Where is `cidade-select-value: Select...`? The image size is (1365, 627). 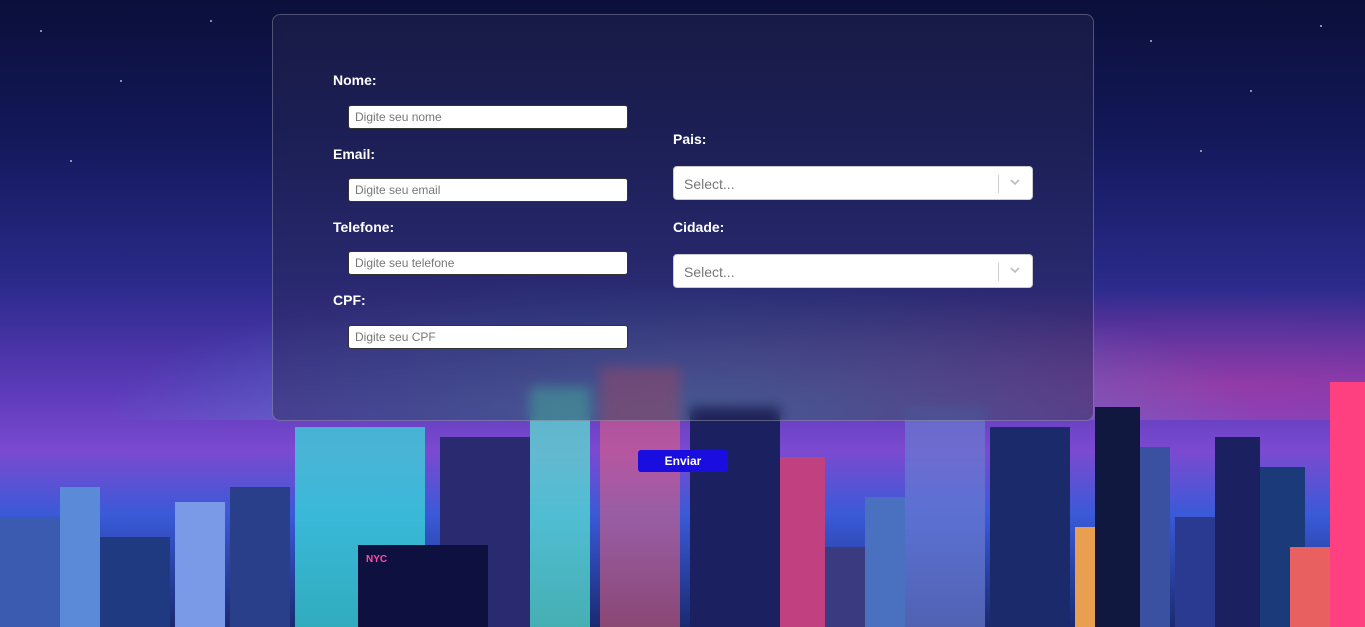 cidade-select-value: Select... is located at coordinates (709, 272).